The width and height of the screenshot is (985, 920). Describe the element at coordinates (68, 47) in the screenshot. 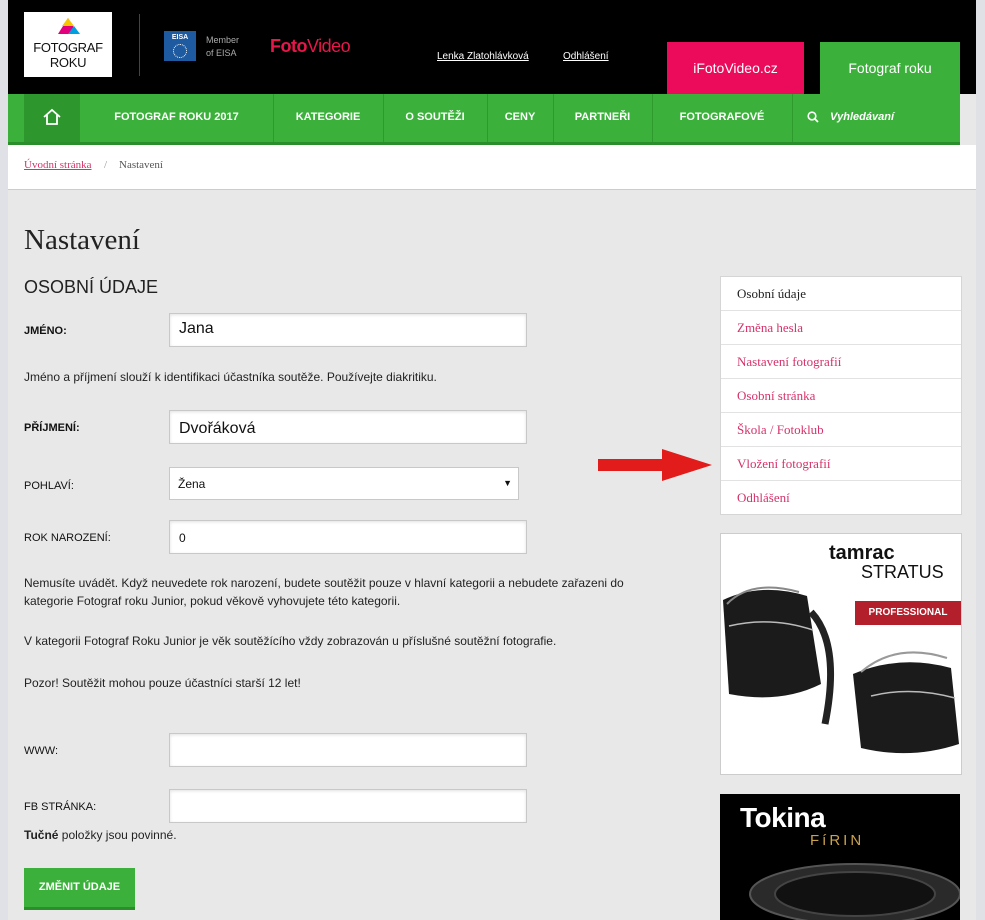

I see `logo-text-line1: FOTOGRAF` at that location.